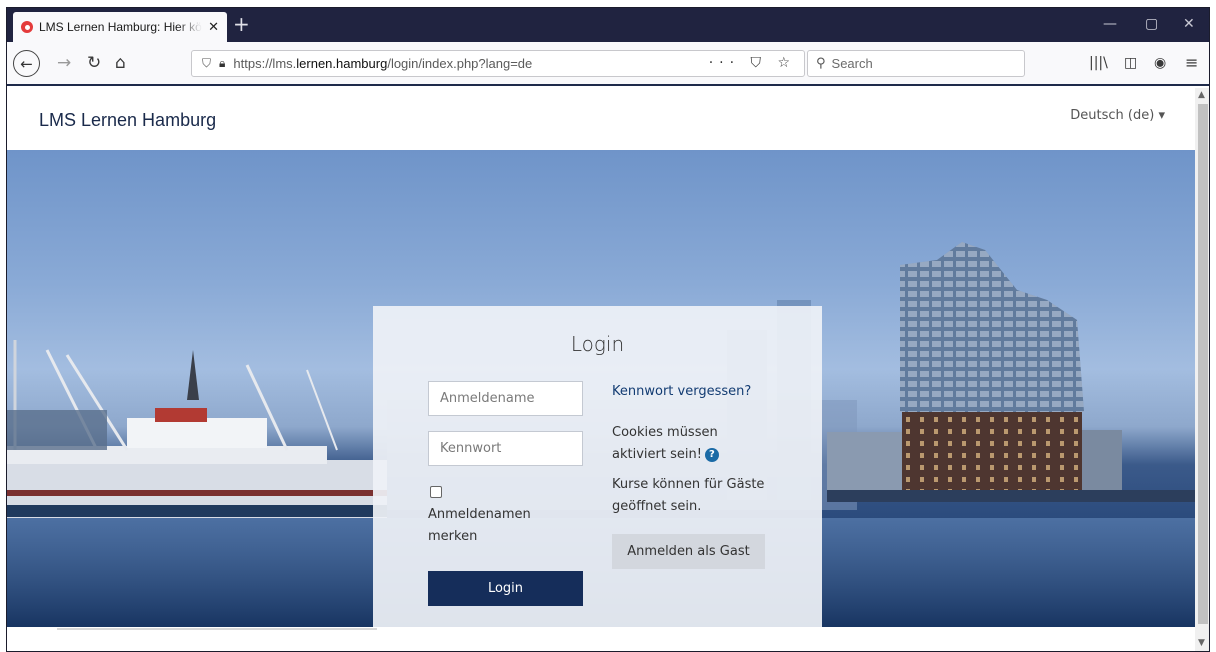 This screenshot has height=652, width=1216. What do you see at coordinates (852, 63) in the screenshot?
I see `search-placeholder: Search` at bounding box center [852, 63].